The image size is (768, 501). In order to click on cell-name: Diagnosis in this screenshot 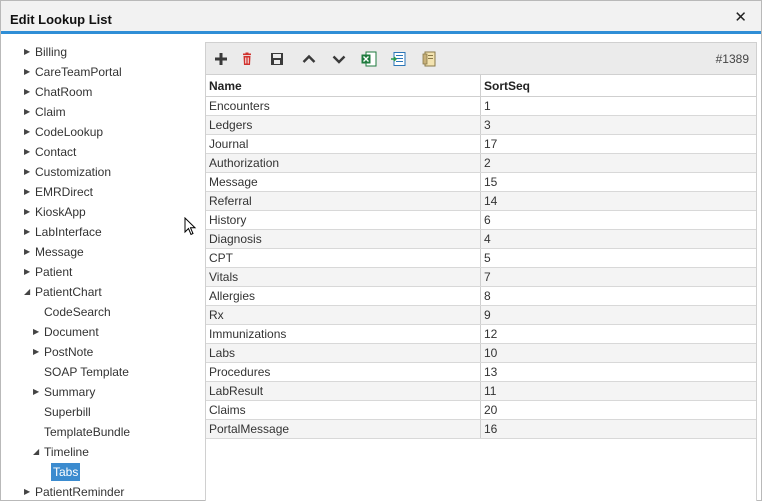, I will do `click(343, 239)`.